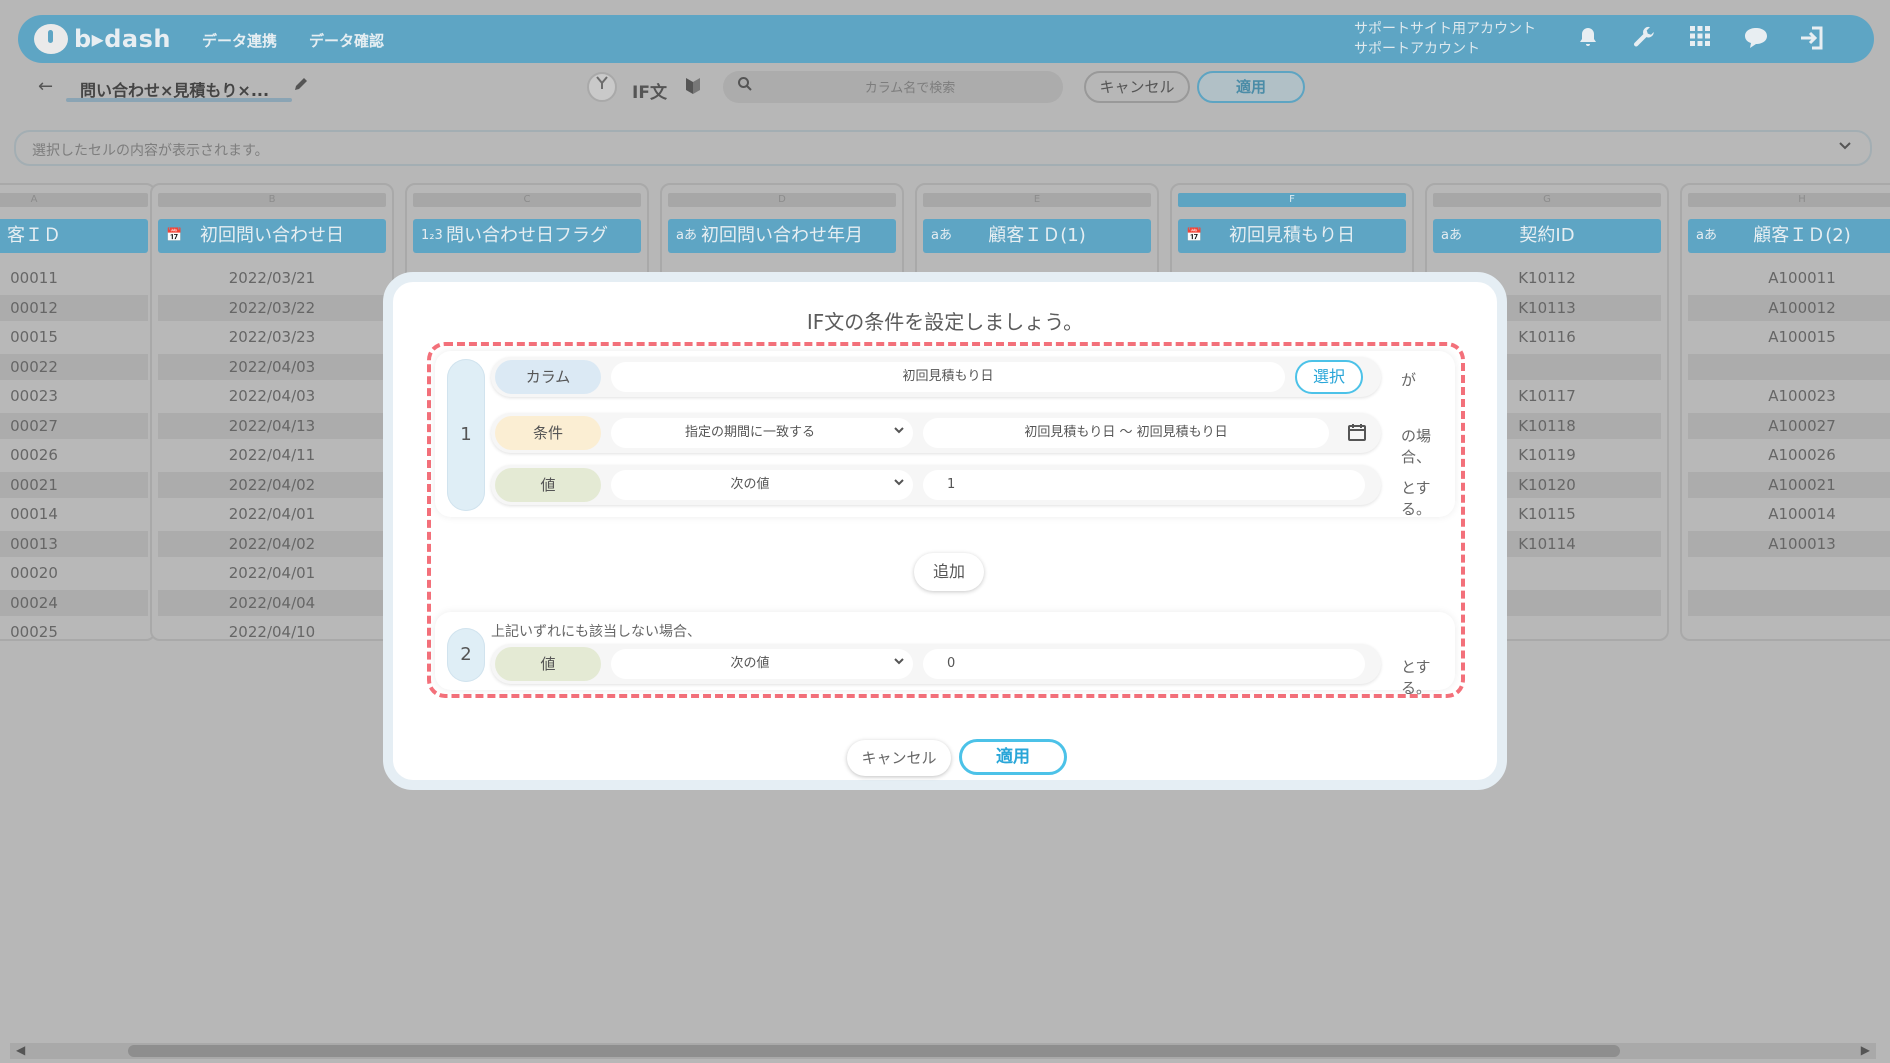 The width and height of the screenshot is (1890, 1063). Describe the element at coordinates (693, 88) in the screenshot. I see `beginner-badge-icon` at that location.